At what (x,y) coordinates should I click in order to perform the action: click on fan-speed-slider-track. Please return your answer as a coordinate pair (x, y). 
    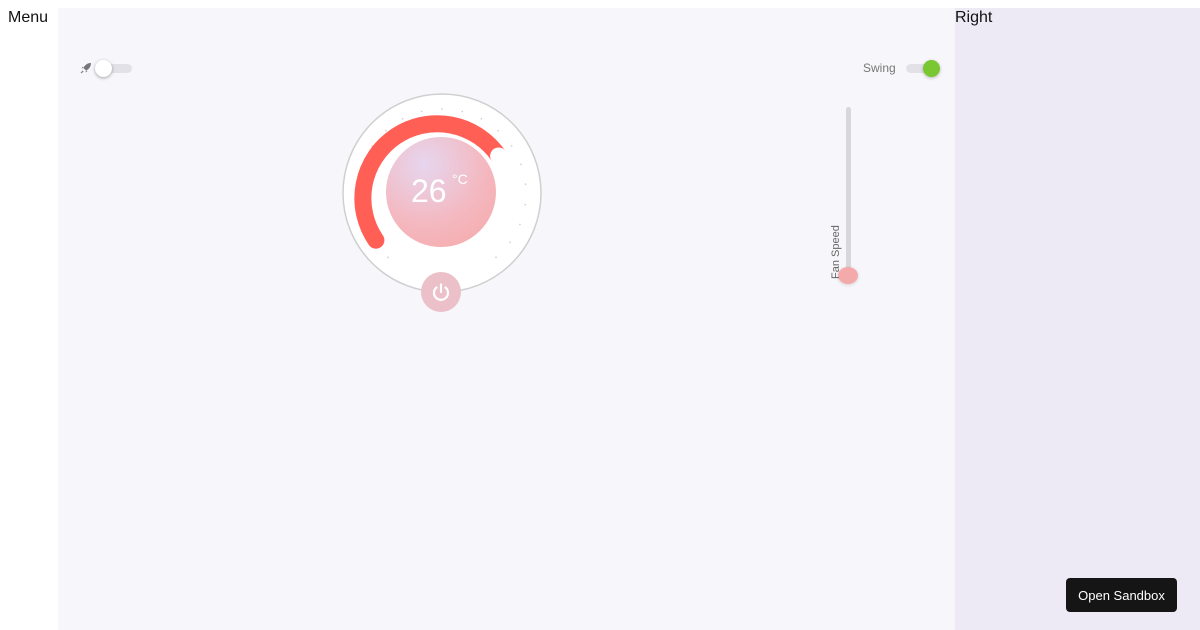
    Looking at the image, I should click on (848, 193).